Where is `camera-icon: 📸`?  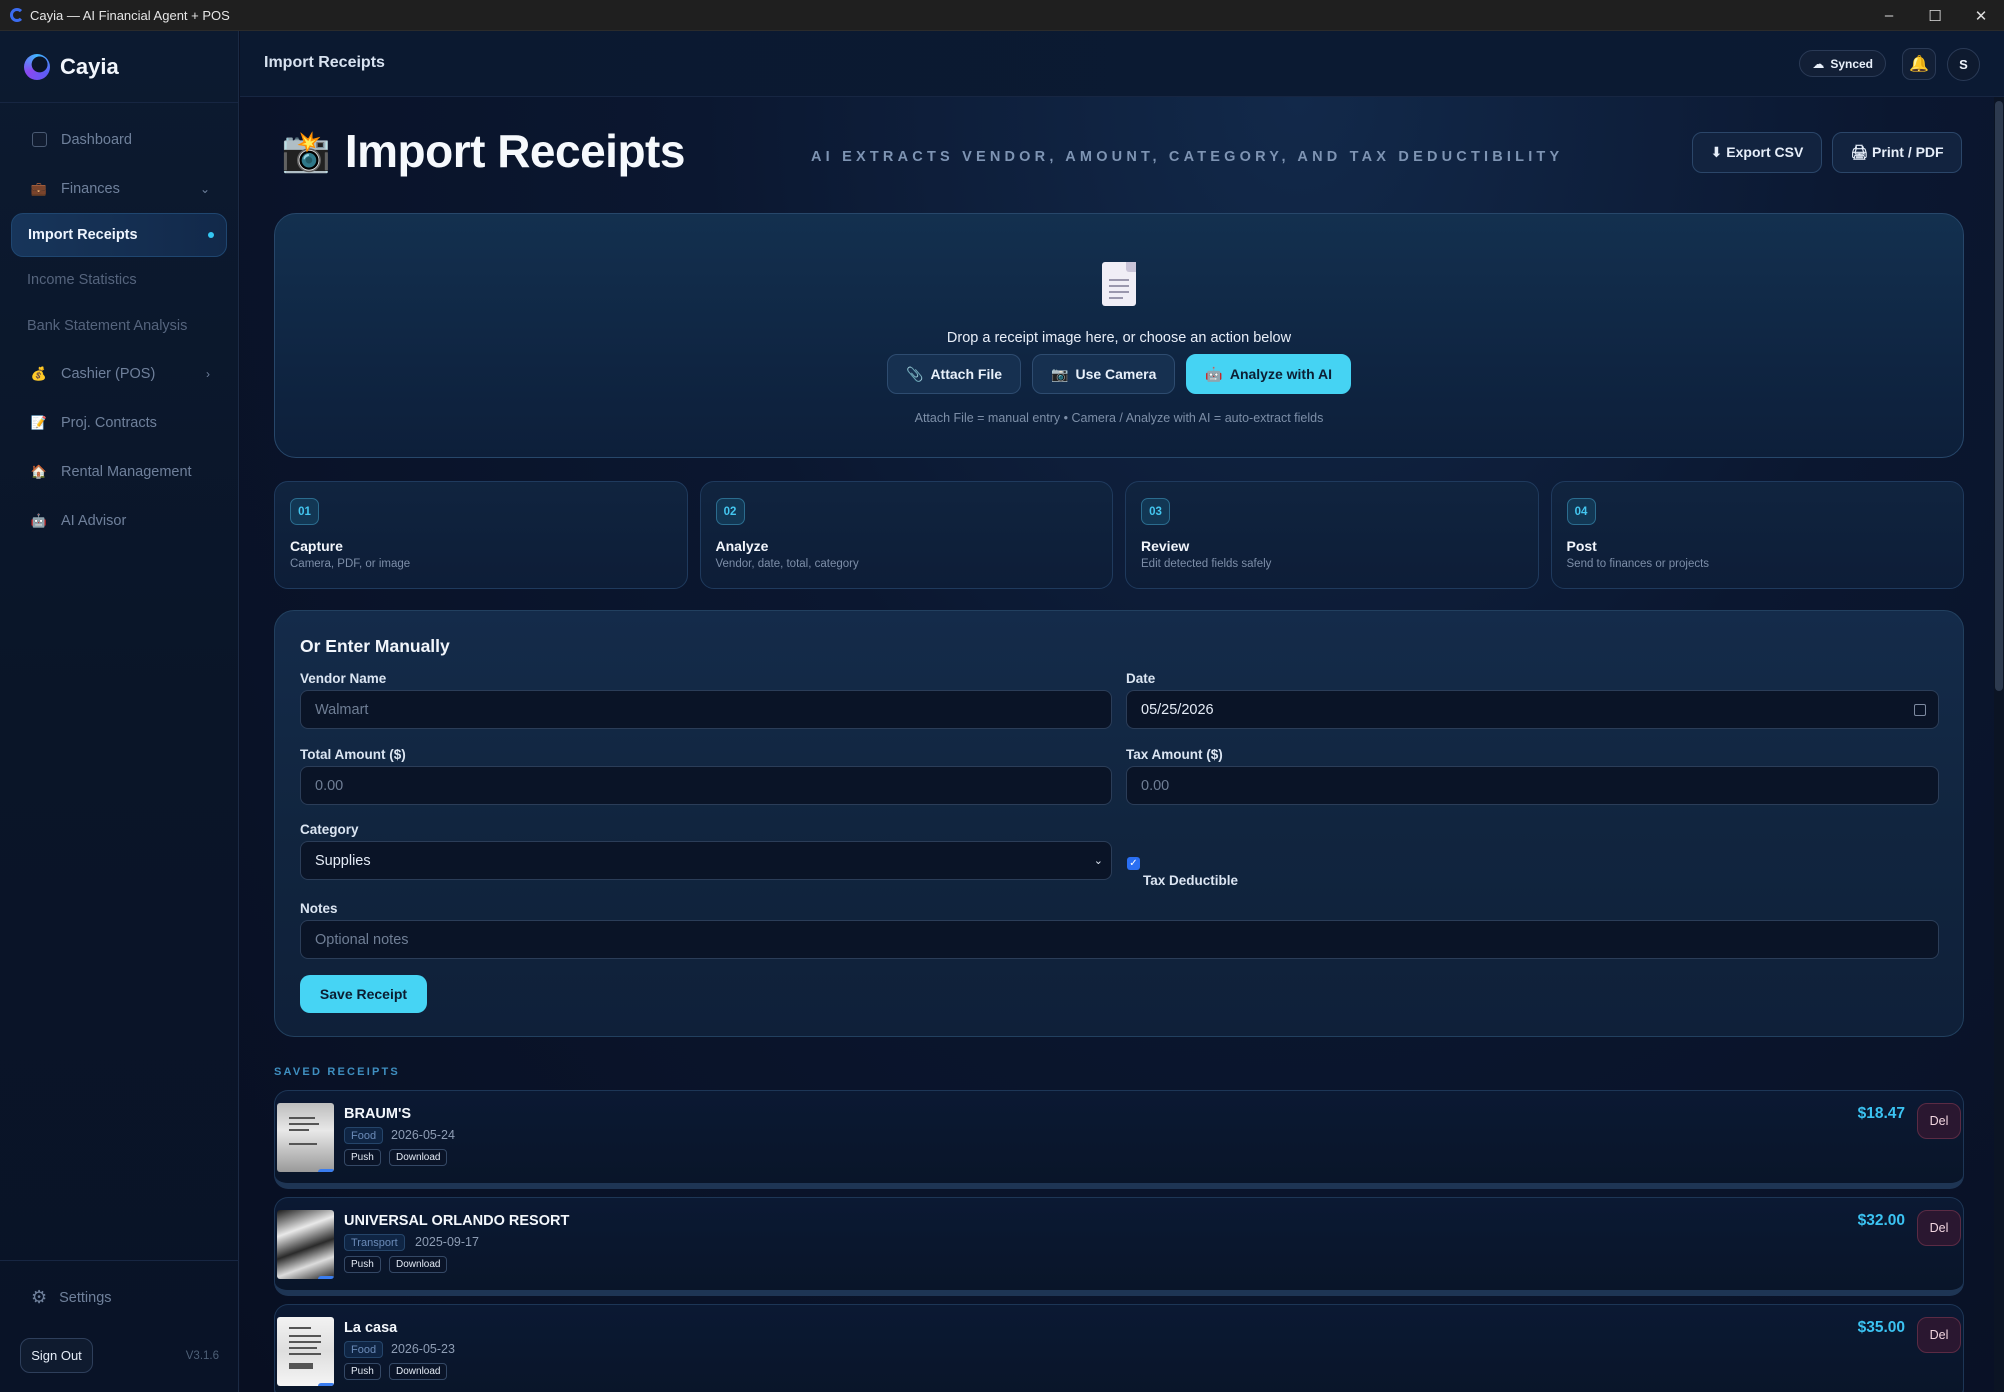 camera-icon: 📸 is located at coordinates (306, 151).